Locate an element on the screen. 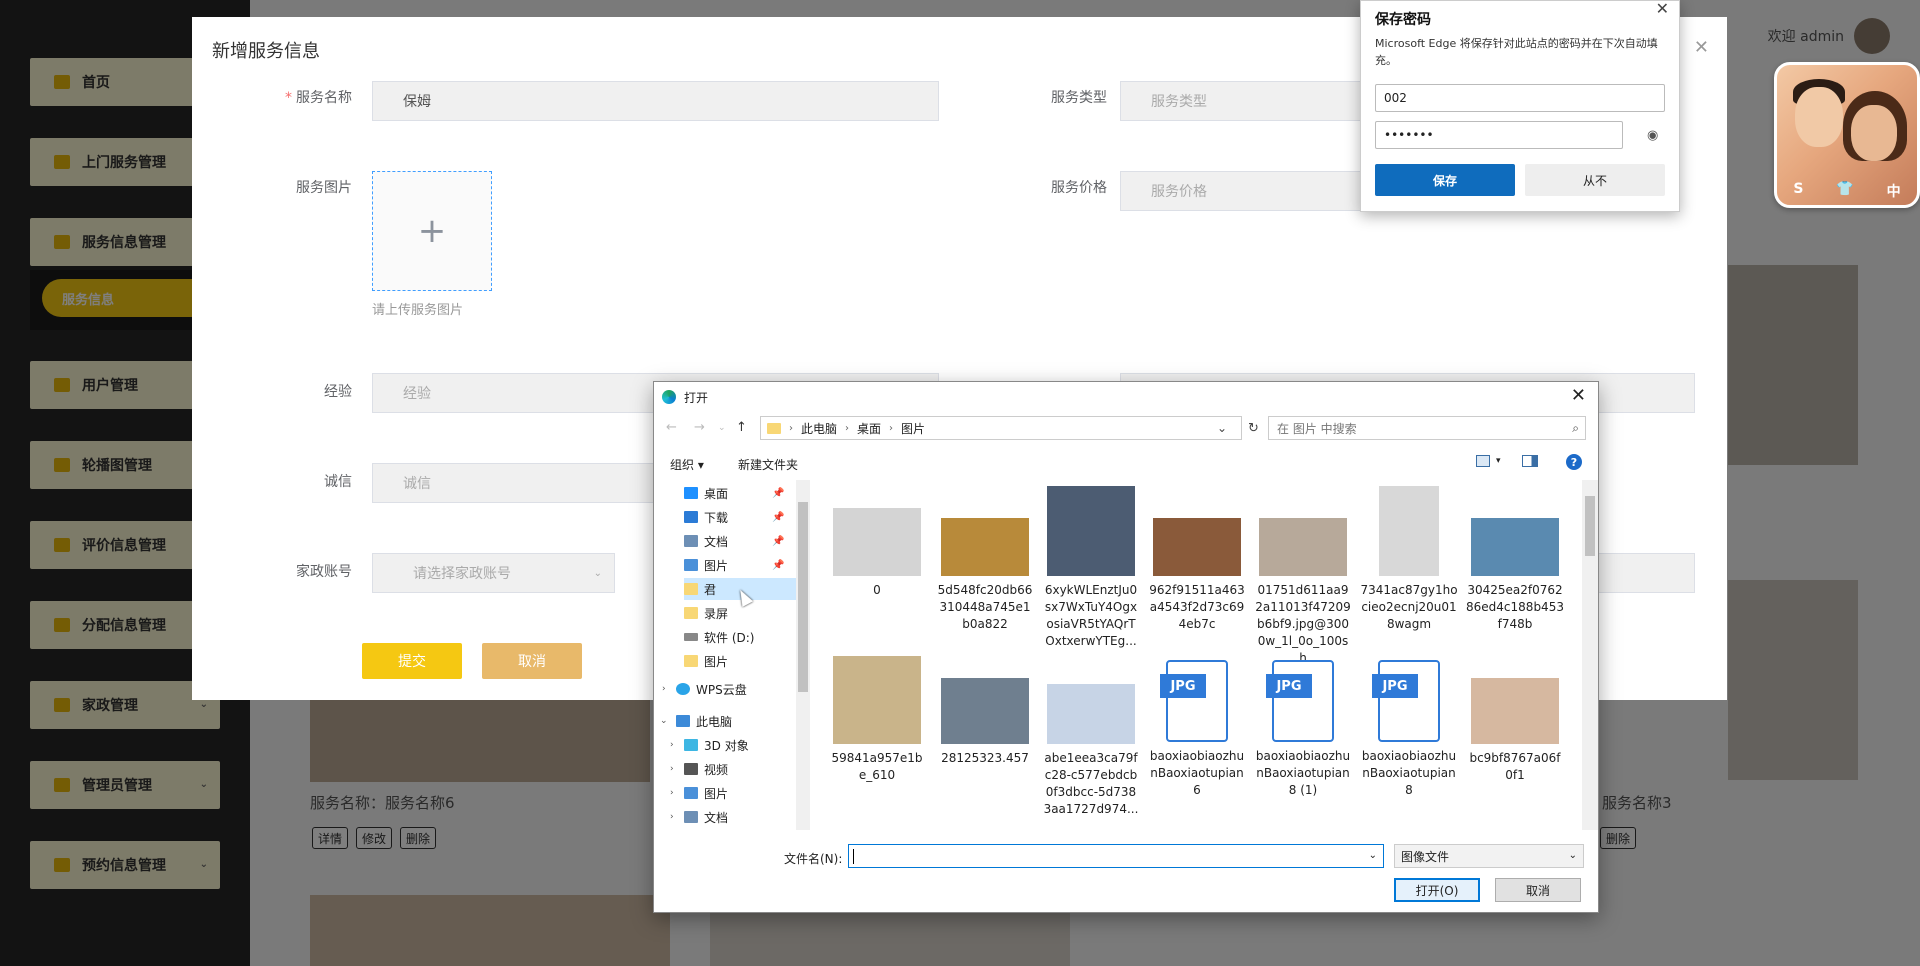 This screenshot has height=966, width=1920. tree-item-documents: 文档 📌 is located at coordinates (739, 541).